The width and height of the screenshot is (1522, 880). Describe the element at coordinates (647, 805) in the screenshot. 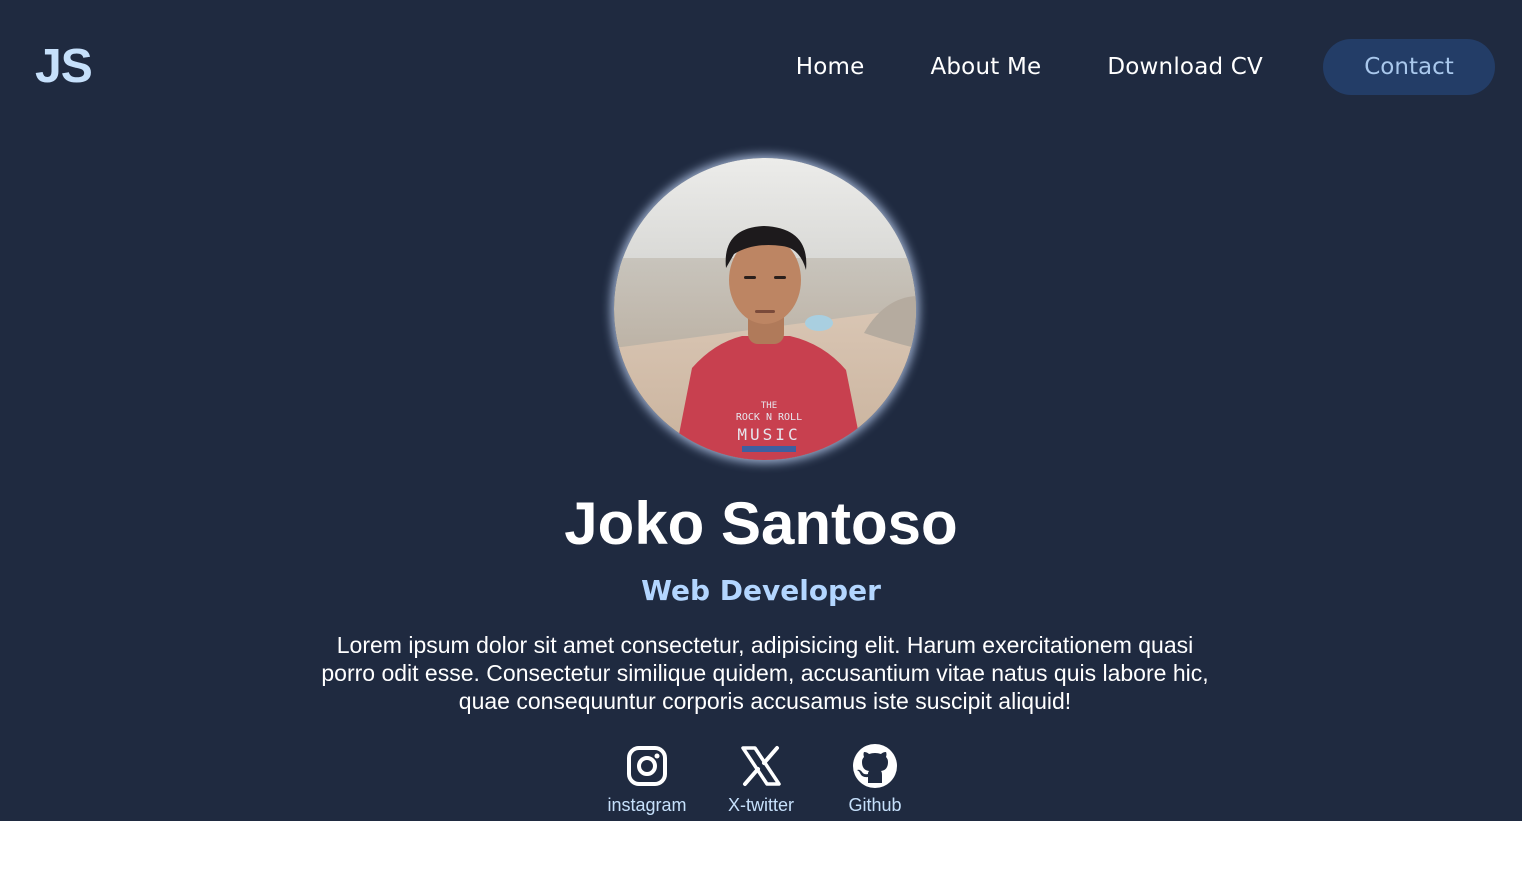

I see `social-label-instagram: instagram` at that location.